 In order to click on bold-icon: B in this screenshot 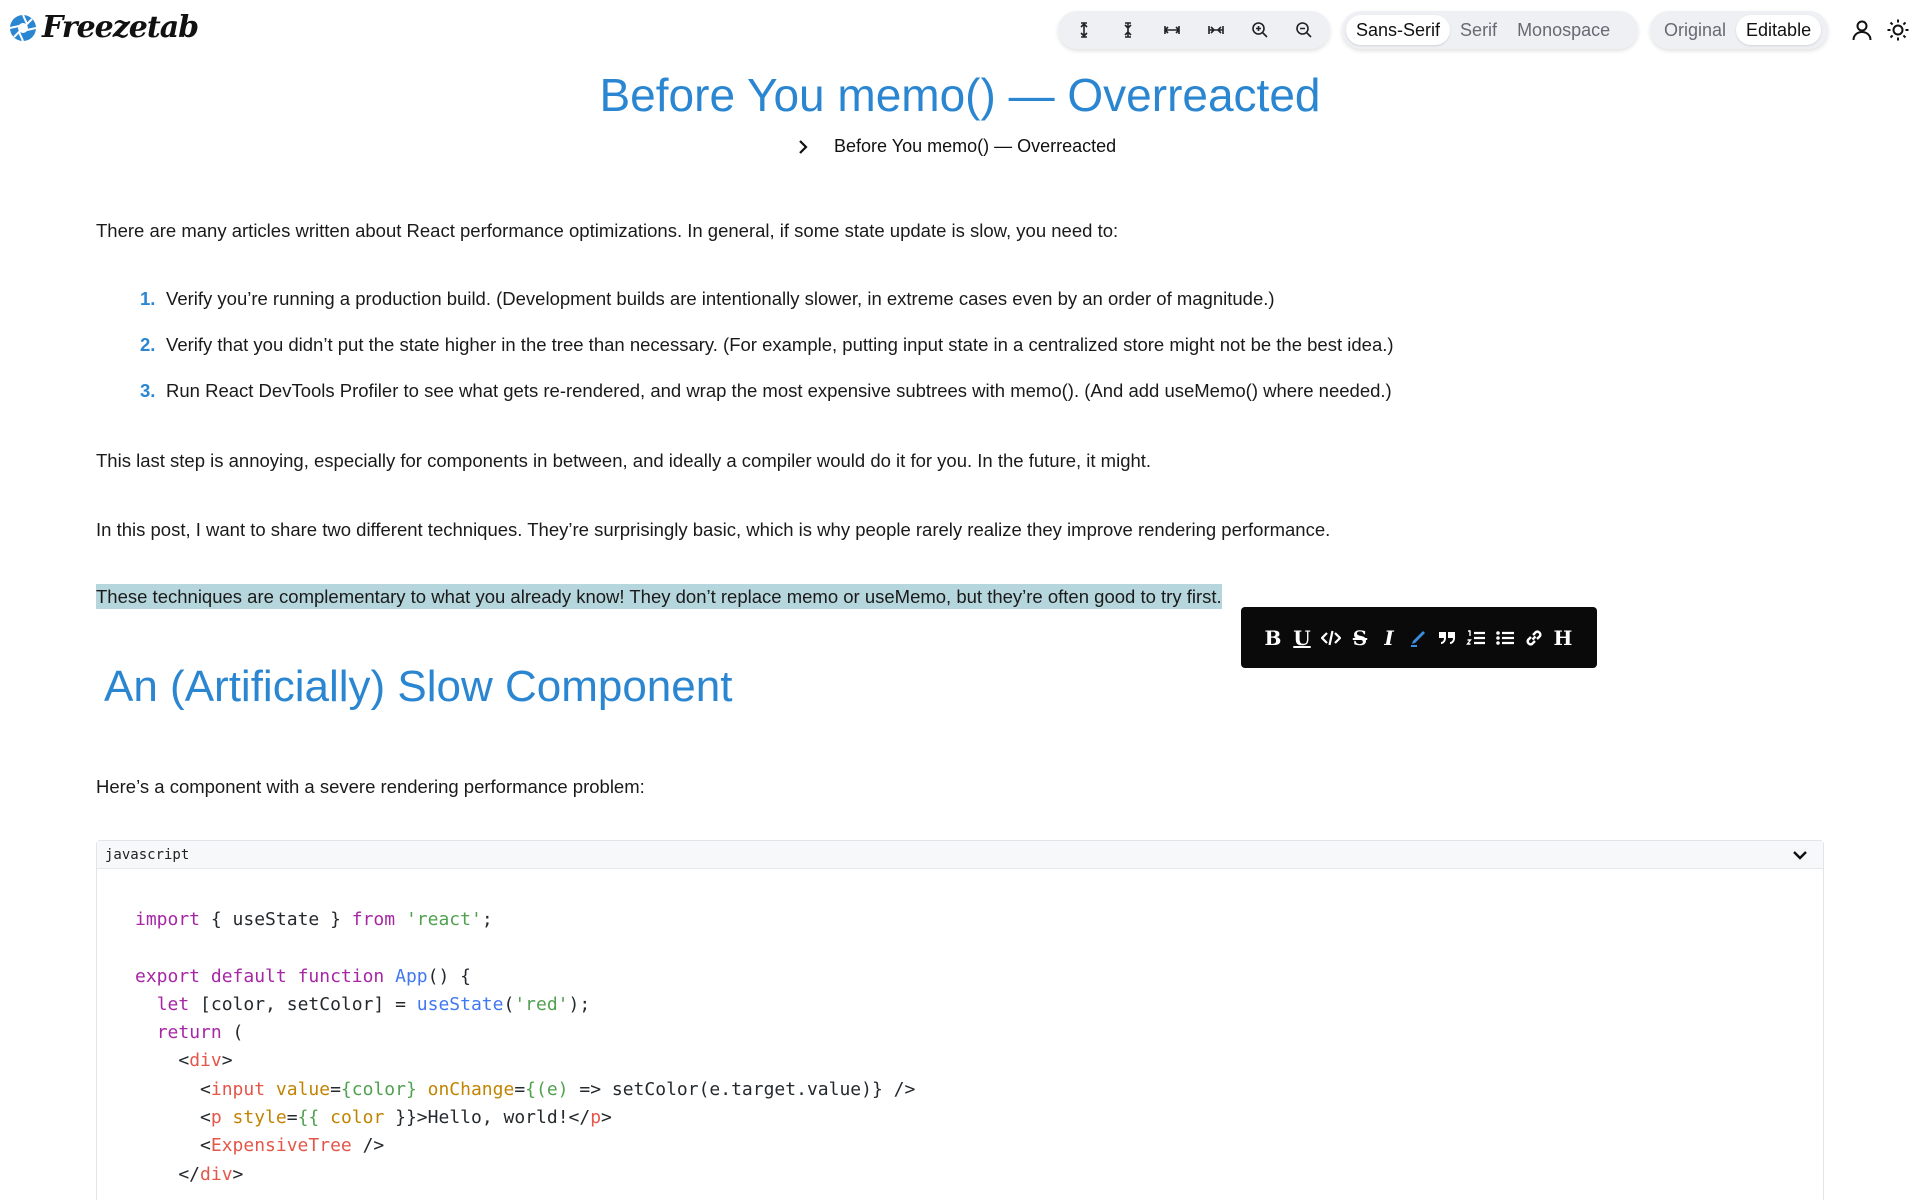, I will do `click(1273, 637)`.